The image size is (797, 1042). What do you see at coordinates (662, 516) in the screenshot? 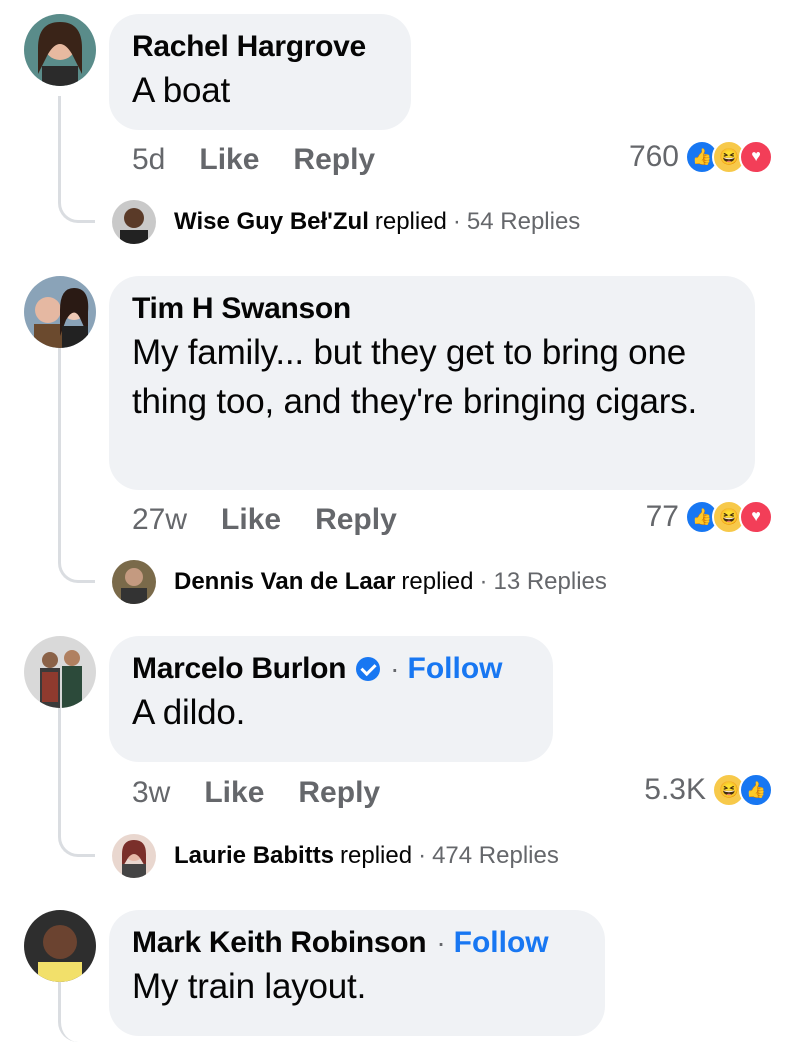
I see `reaction-count: 77` at bounding box center [662, 516].